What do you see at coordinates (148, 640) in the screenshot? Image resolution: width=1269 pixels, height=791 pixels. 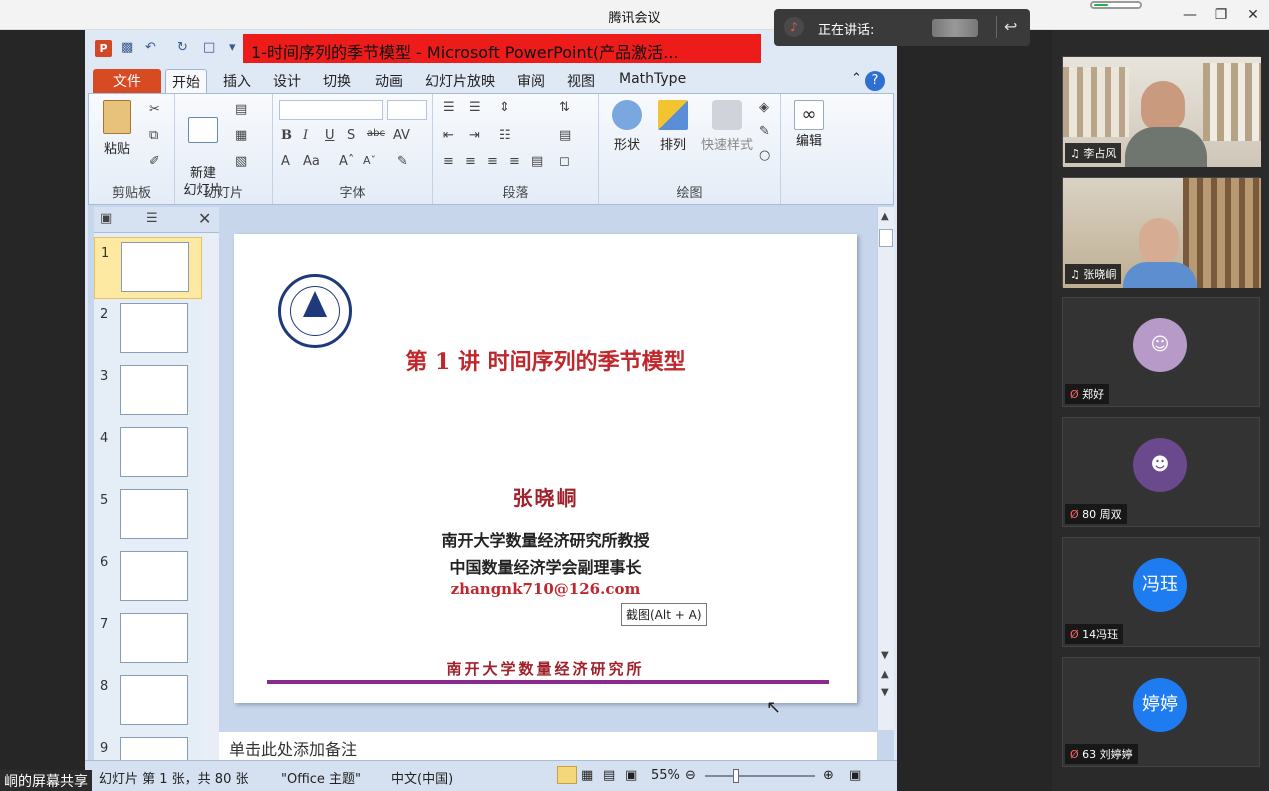 I see `thumbnail-slide-7: 7` at bounding box center [148, 640].